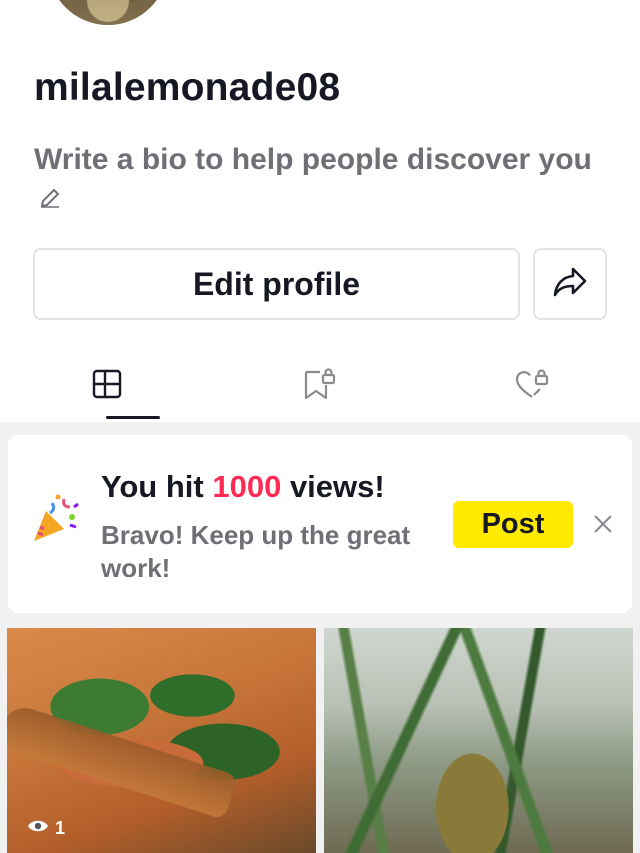  What do you see at coordinates (133, 417) in the screenshot?
I see `active-tab-indicator` at bounding box center [133, 417].